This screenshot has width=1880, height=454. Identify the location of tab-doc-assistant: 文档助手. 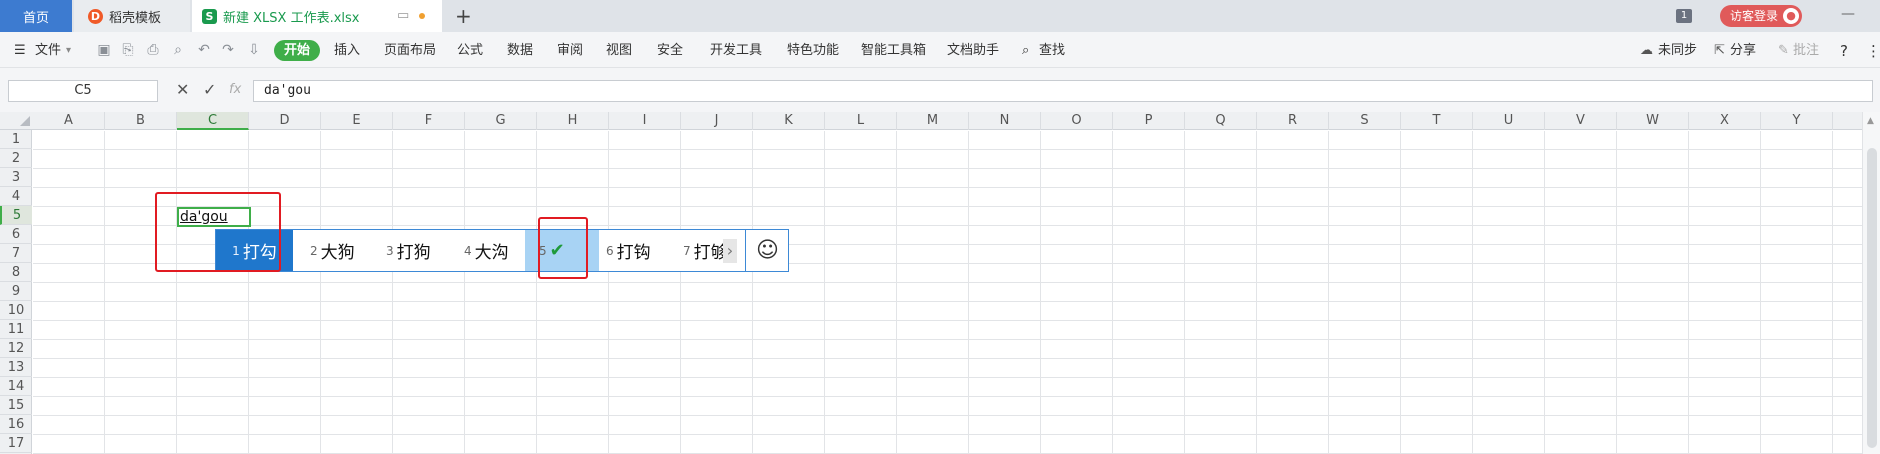
(973, 51).